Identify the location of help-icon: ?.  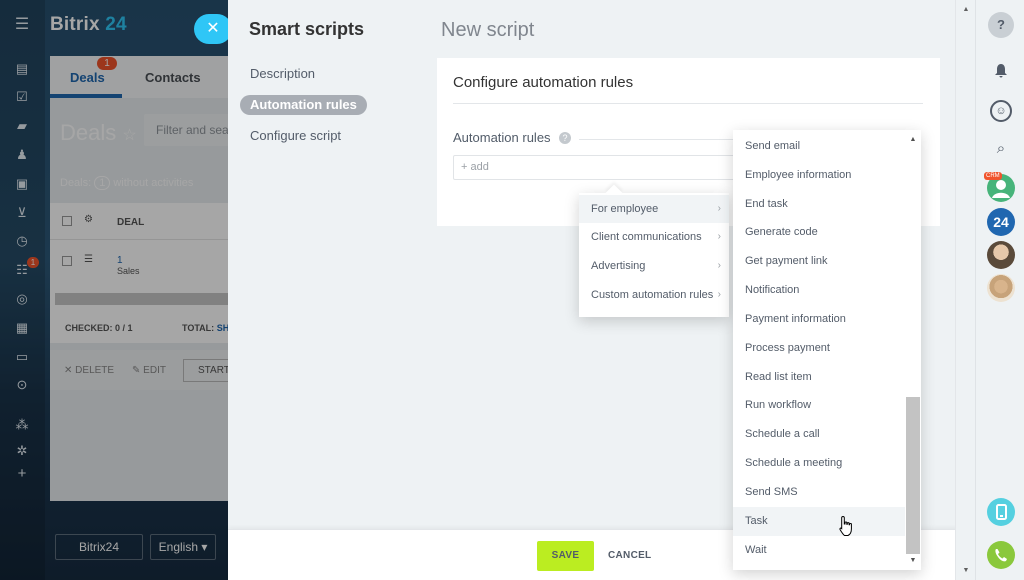
(565, 138).